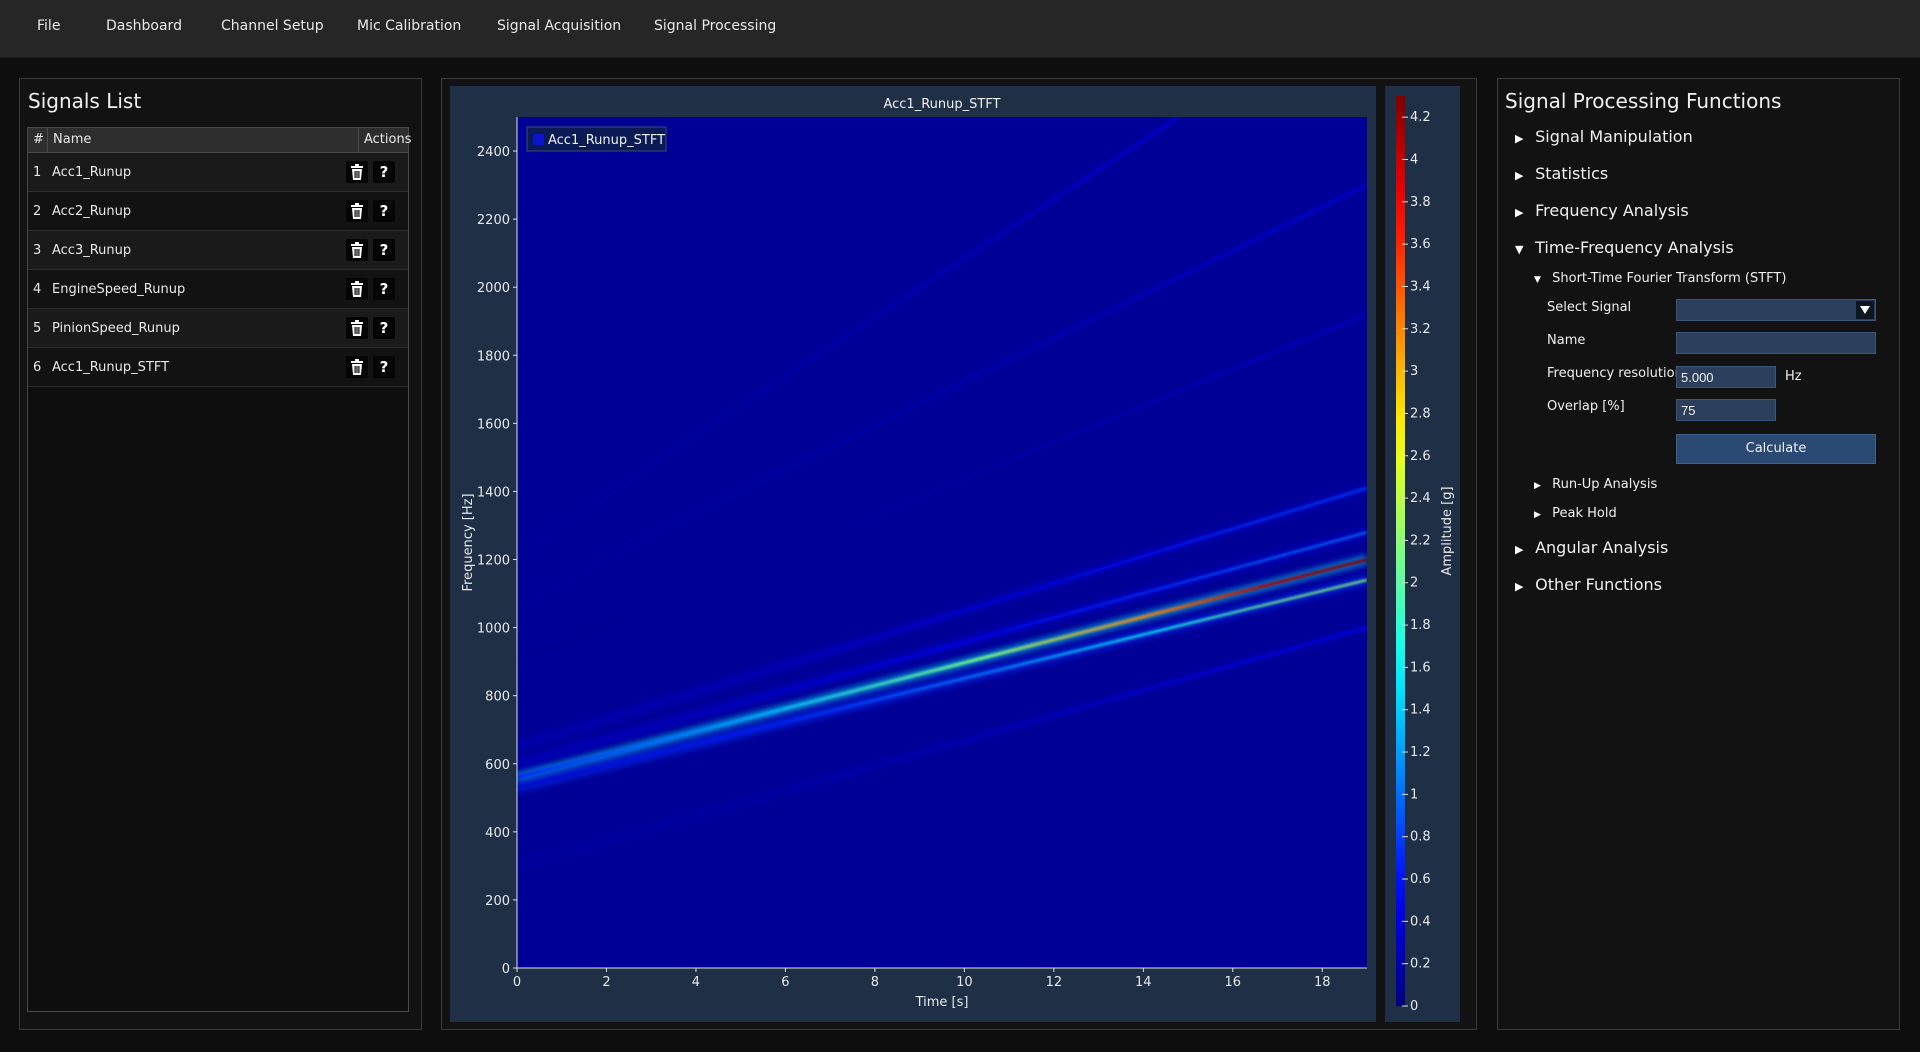 This screenshot has width=1920, height=1052. Describe the element at coordinates (118, 289) in the screenshot. I see `signal-name: EngineSpeed_Runup` at that location.